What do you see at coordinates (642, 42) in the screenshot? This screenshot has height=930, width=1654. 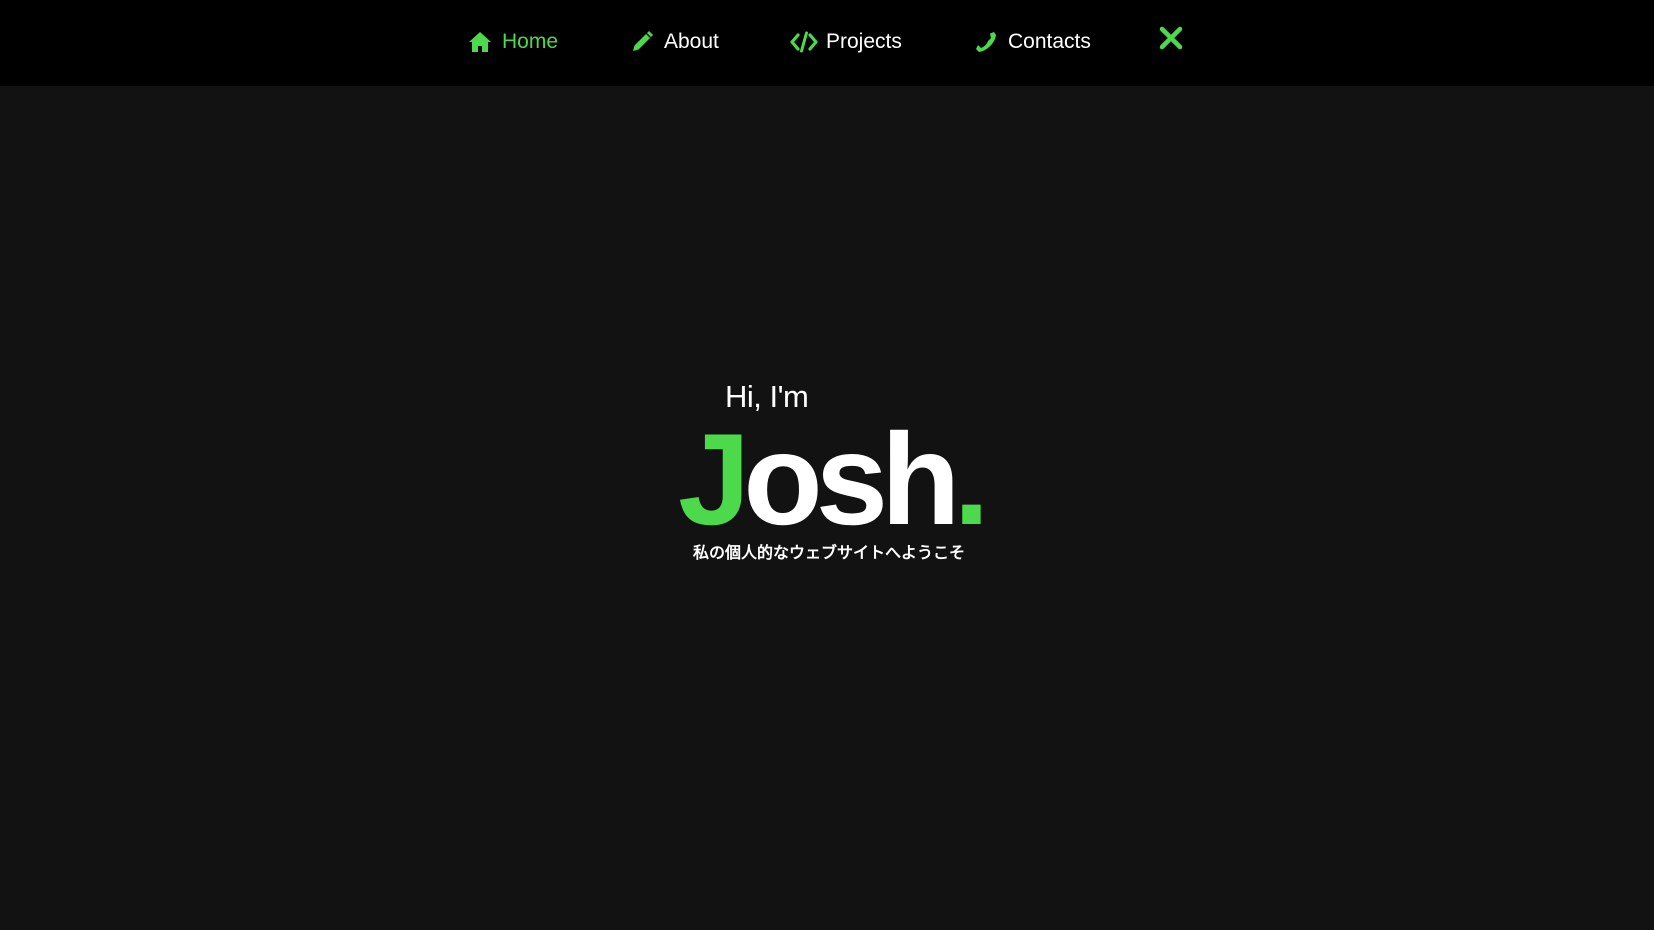 I see `pencil-icon` at bounding box center [642, 42].